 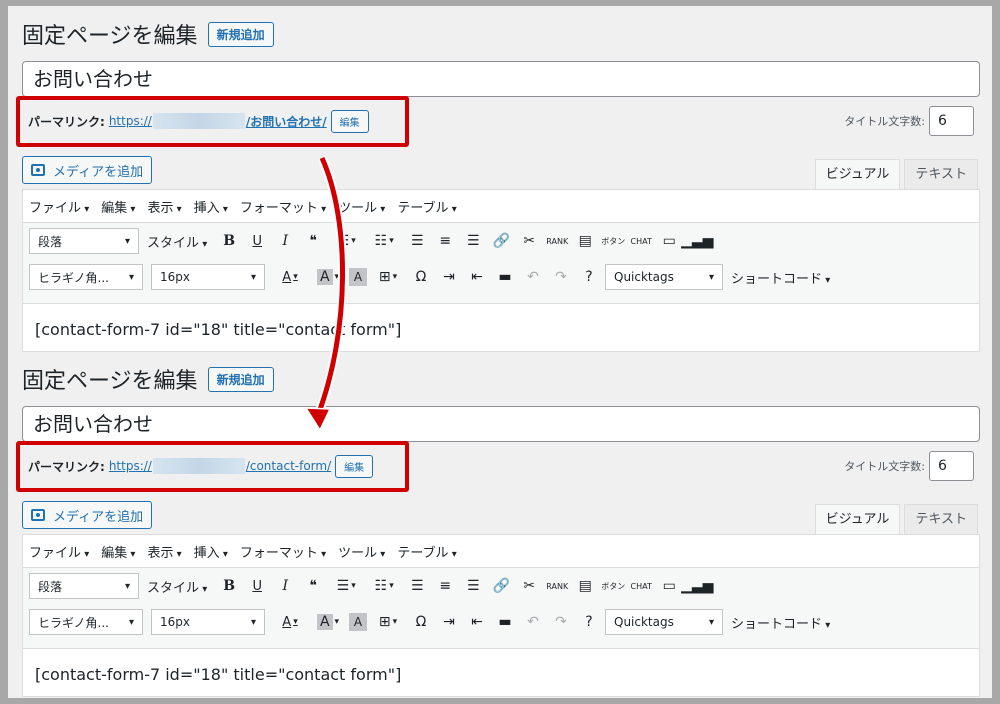 I want to click on permalink-link: https:// /contact-form/, so click(x=220, y=466).